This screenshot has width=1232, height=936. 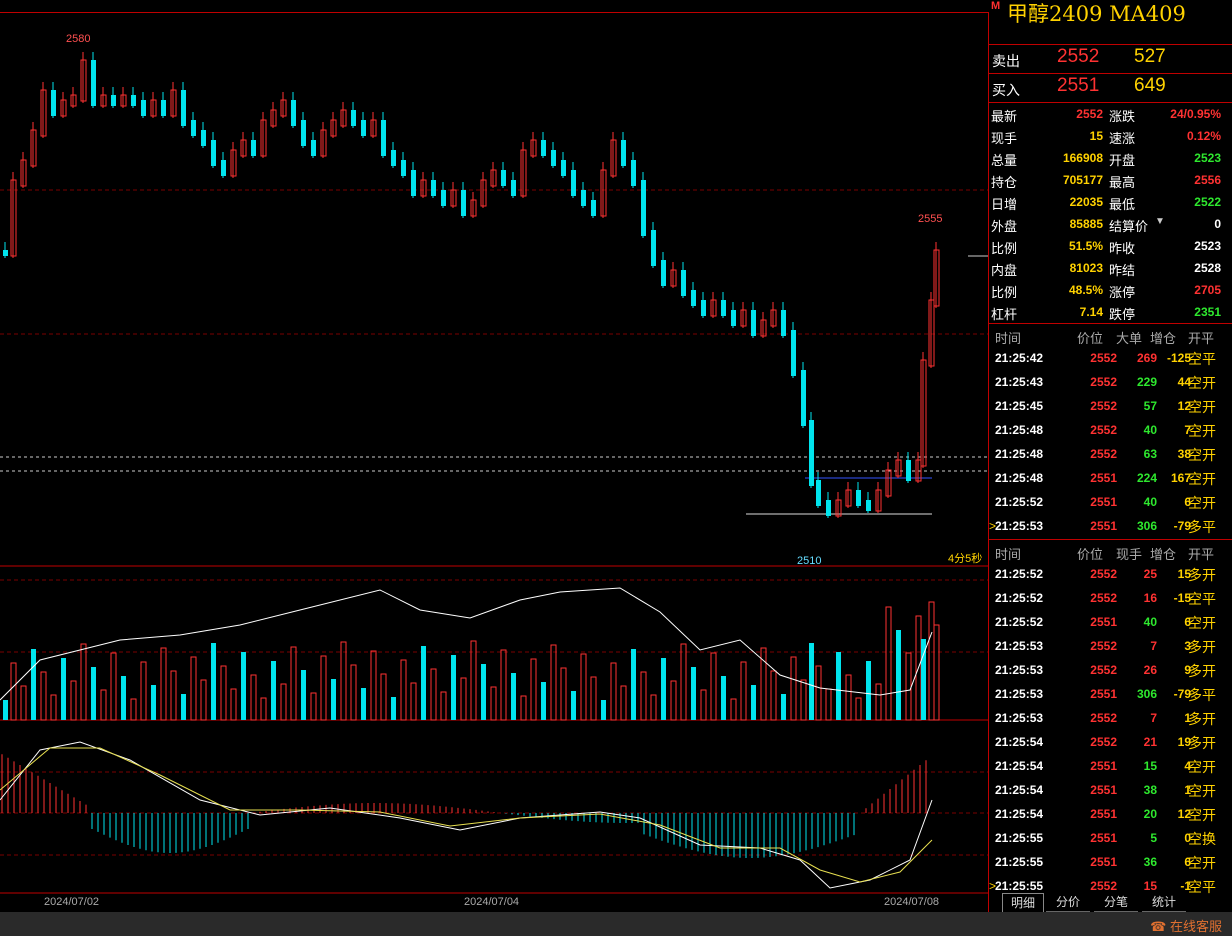 I want to click on tick-volume: 306, so click(x=1146, y=526).